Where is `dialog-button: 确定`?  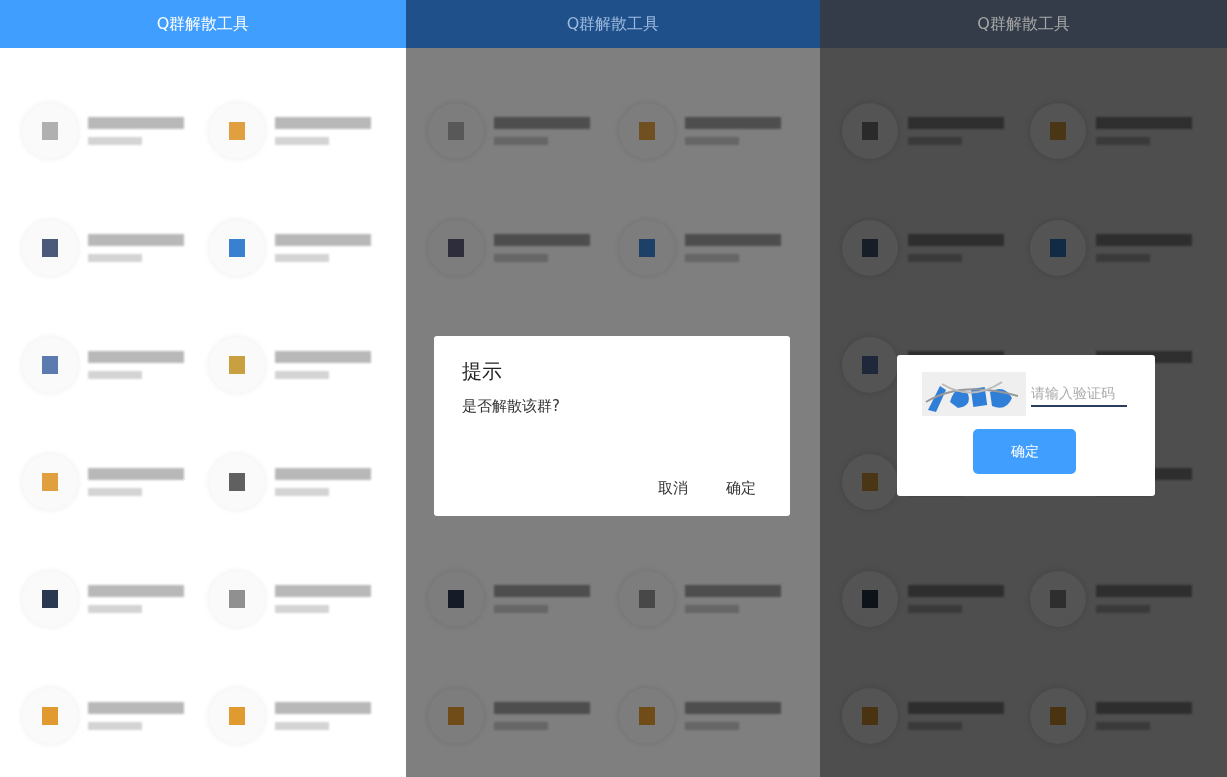 dialog-button: 确定 is located at coordinates (741, 488).